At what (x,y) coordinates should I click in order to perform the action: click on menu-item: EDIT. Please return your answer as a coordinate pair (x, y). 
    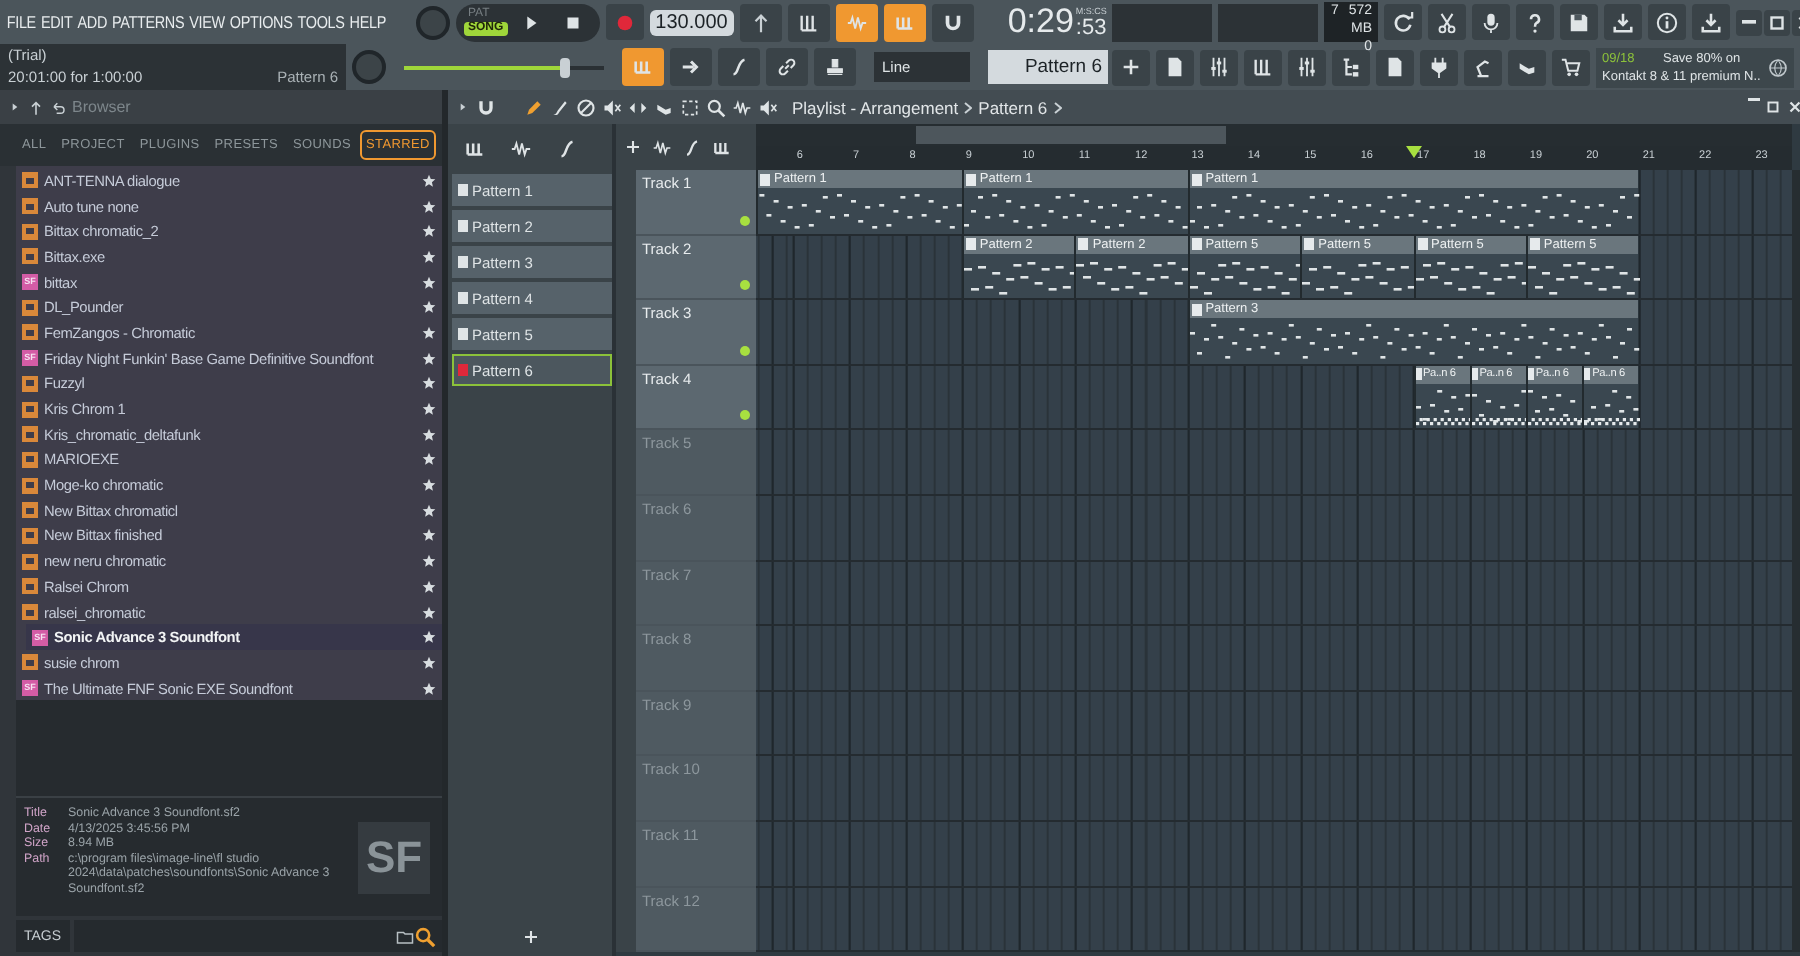
    Looking at the image, I should click on (56, 22).